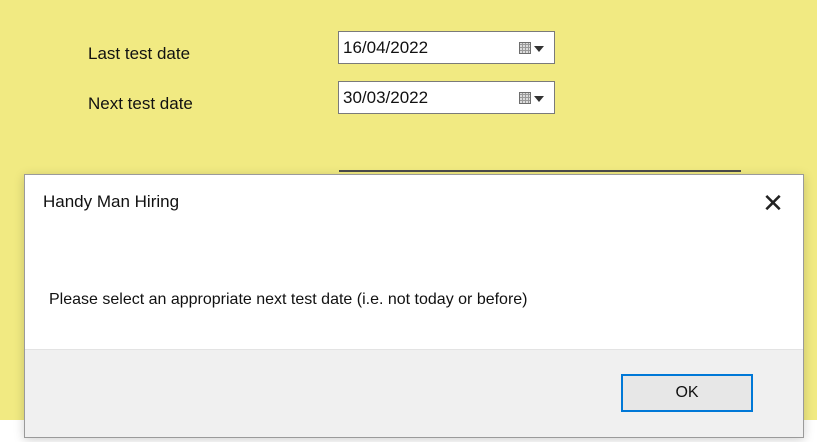 The height and width of the screenshot is (442, 817). Describe the element at coordinates (414, 202) in the screenshot. I see `dialog-titlebar: Handy Man Hiring ✕` at that location.